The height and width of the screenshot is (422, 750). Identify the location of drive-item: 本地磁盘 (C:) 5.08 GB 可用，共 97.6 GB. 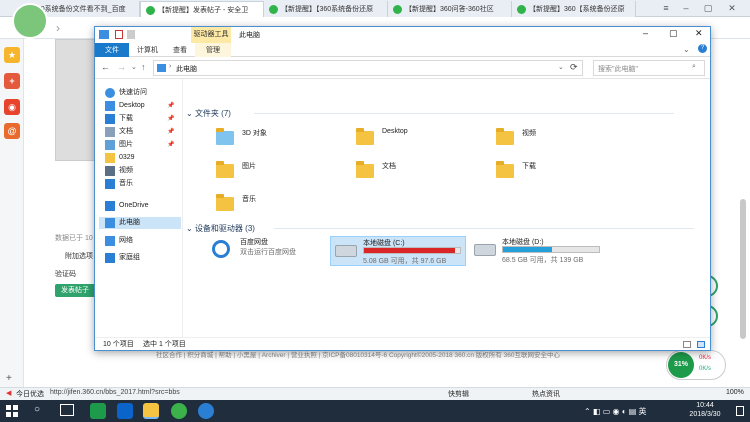
(398, 251).